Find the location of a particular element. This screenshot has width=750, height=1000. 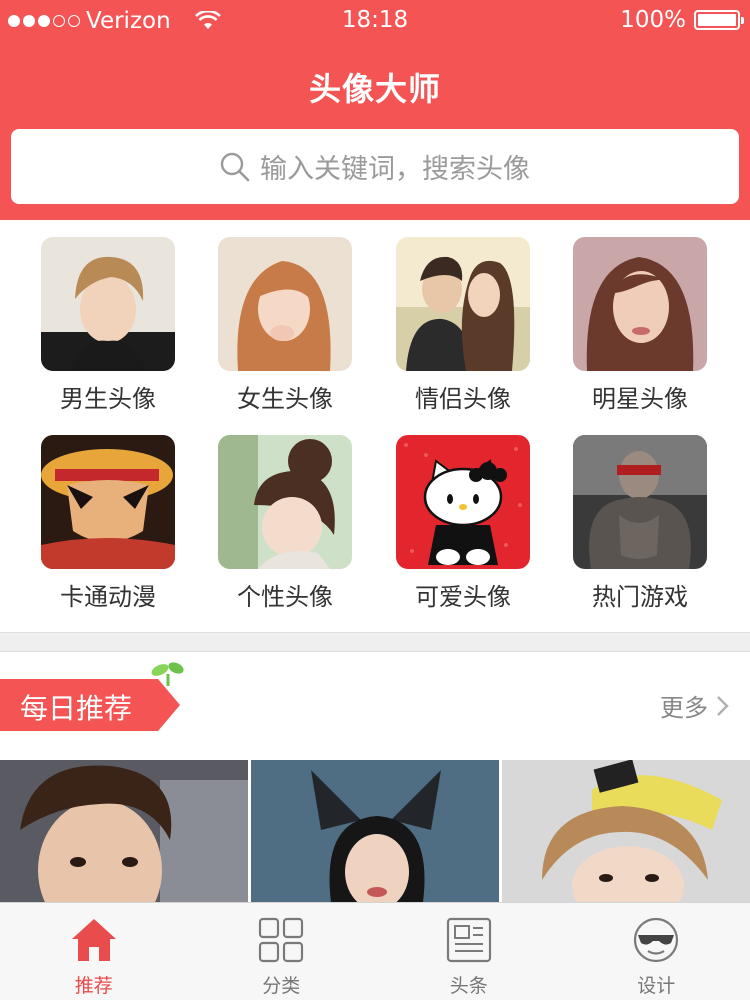

category-label: 个性头像 is located at coordinates (285, 597).